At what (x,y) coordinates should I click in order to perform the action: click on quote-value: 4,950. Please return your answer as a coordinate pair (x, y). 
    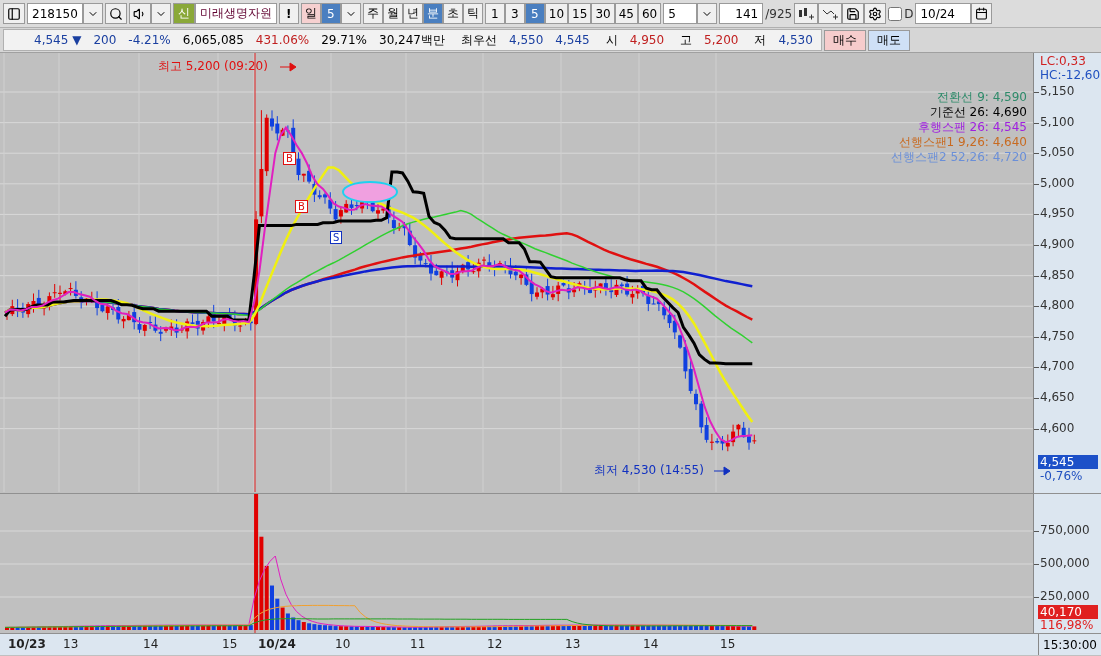
    Looking at the image, I should click on (647, 40).